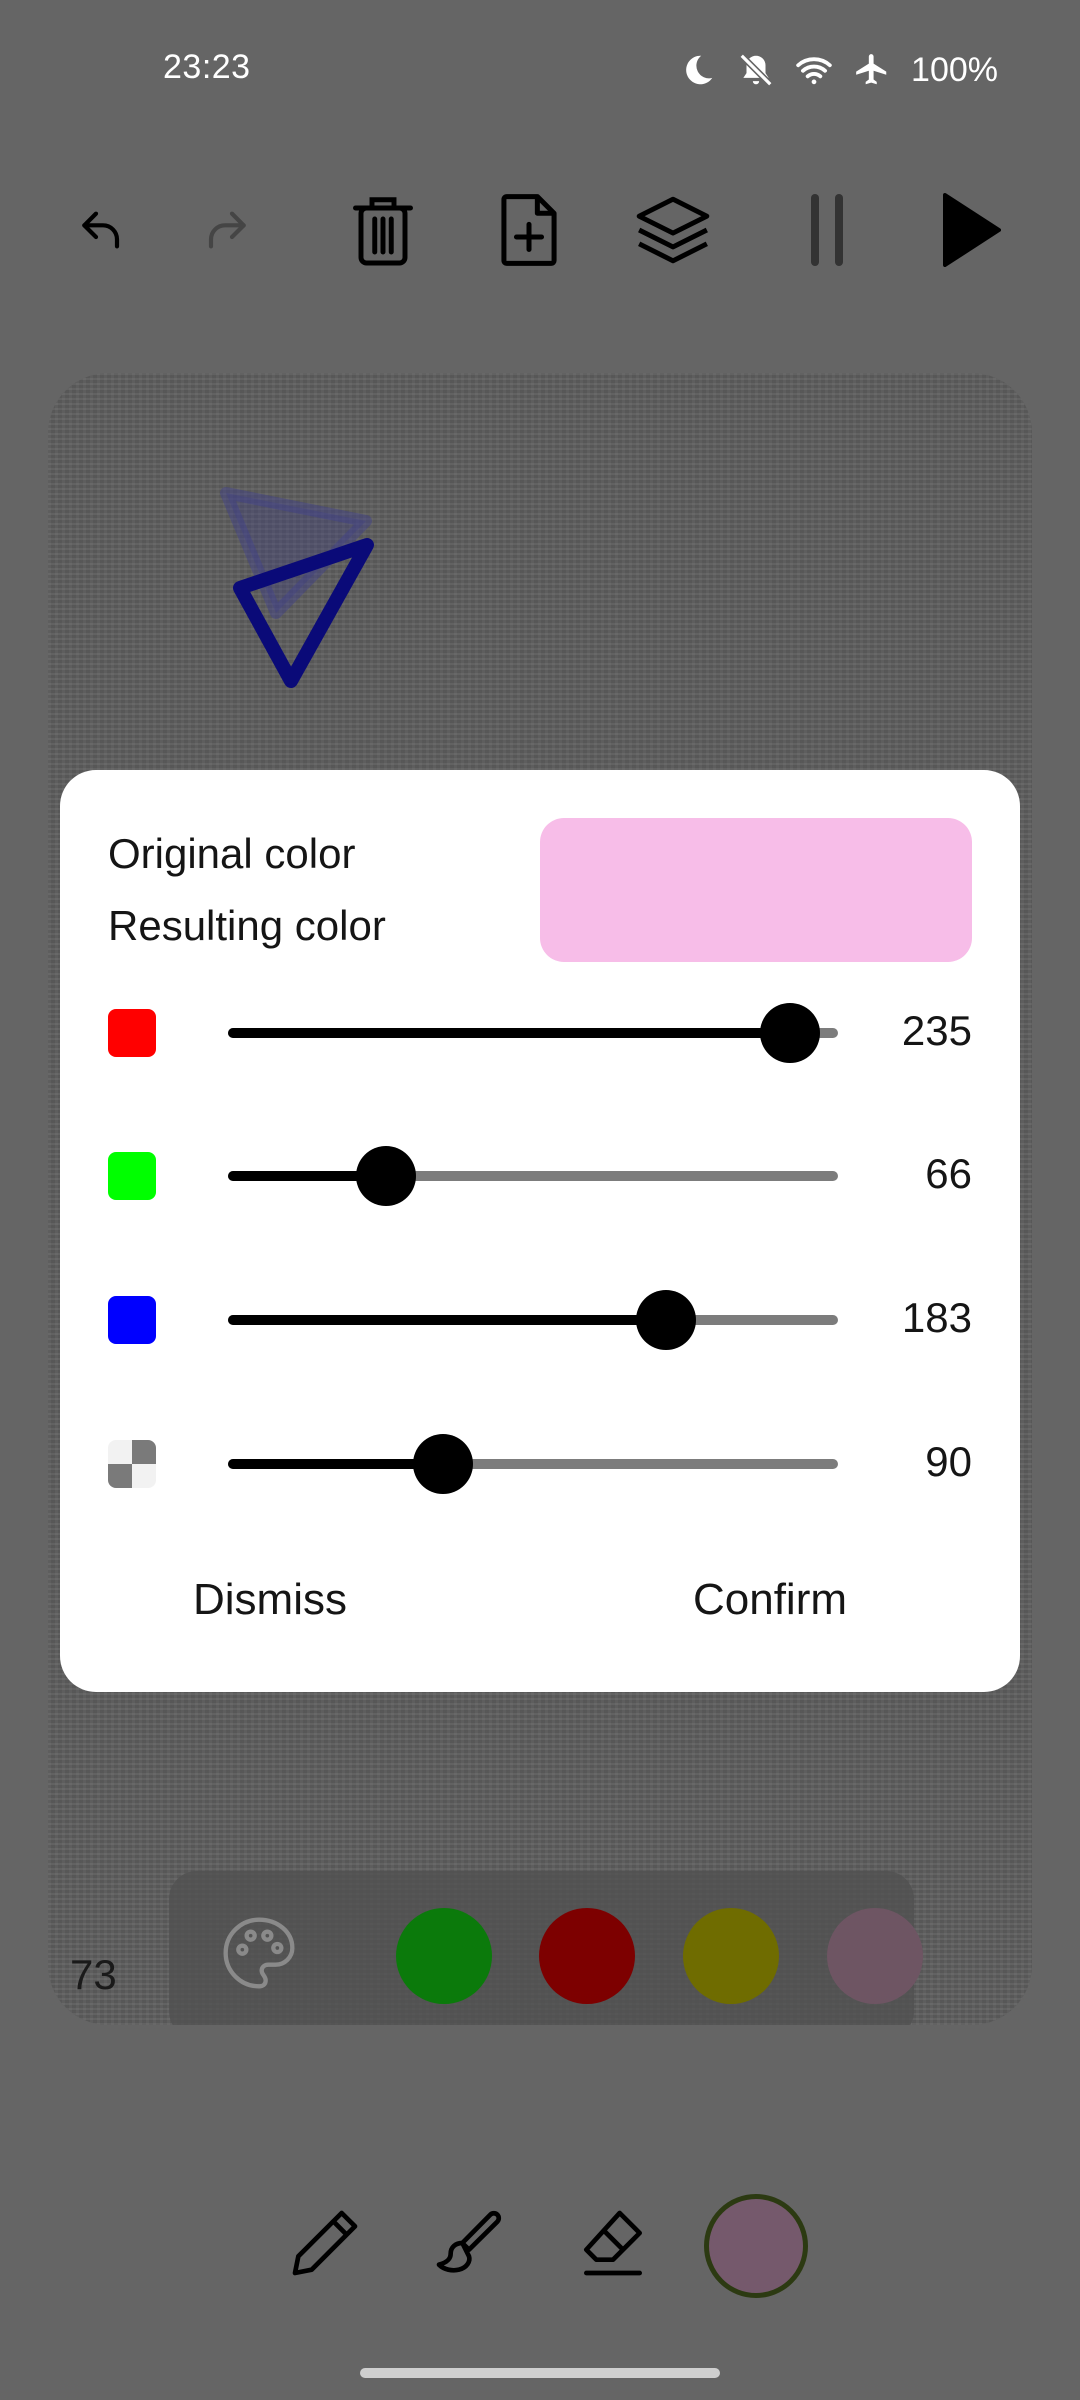  What do you see at coordinates (698, 70) in the screenshot?
I see `moon-icon` at bounding box center [698, 70].